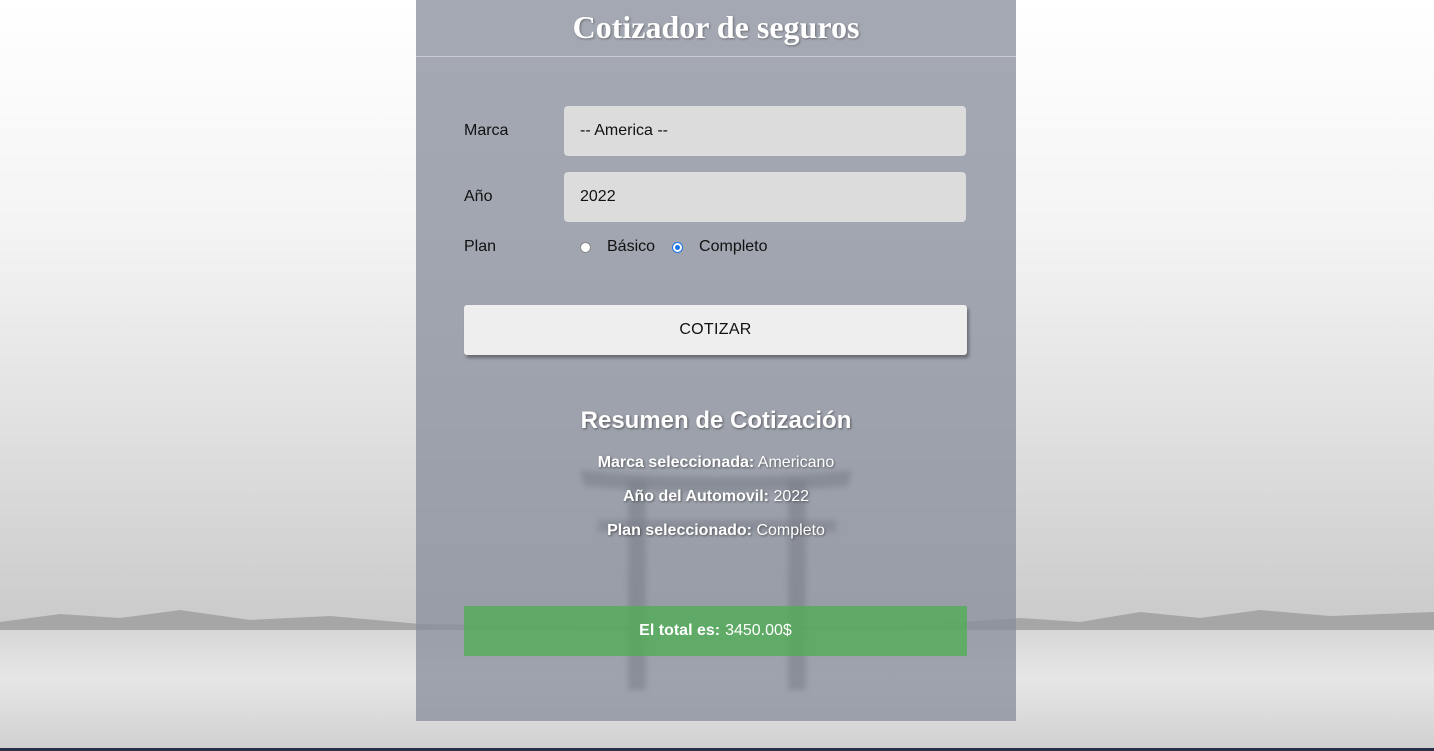 Image resolution: width=1434 pixels, height=751 pixels. I want to click on brand-select: -- America --, so click(765, 131).